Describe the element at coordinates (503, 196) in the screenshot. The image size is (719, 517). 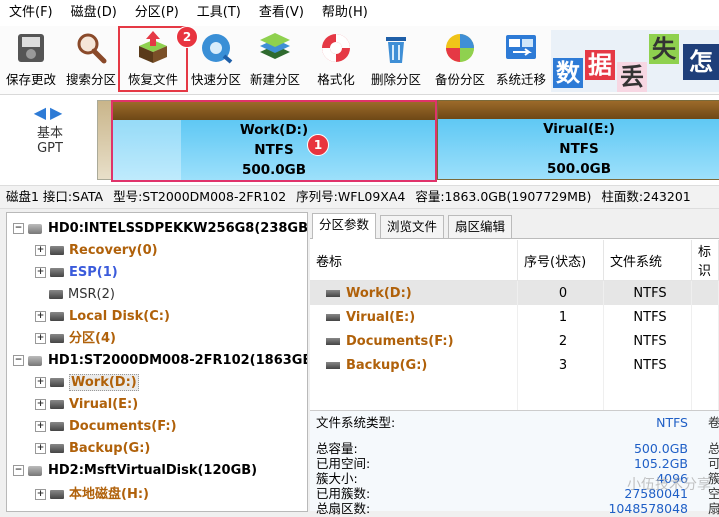
I see `disk-capacity: 容量:1863.0GB(1907729MB)` at that location.